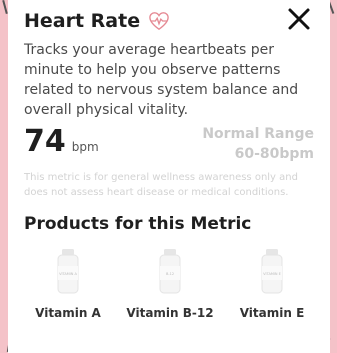  I want to click on supplement-bottle-icon: B-12, so click(170, 271).